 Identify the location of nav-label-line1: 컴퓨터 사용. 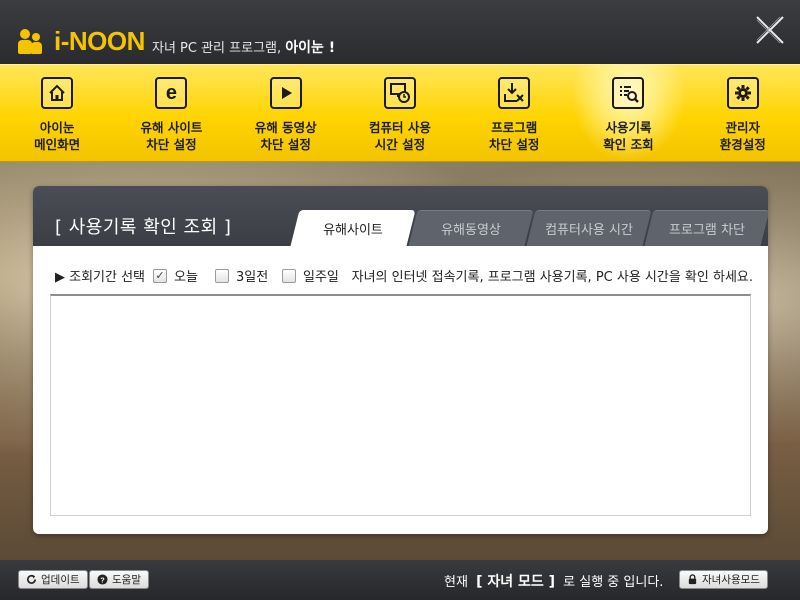
(400, 127).